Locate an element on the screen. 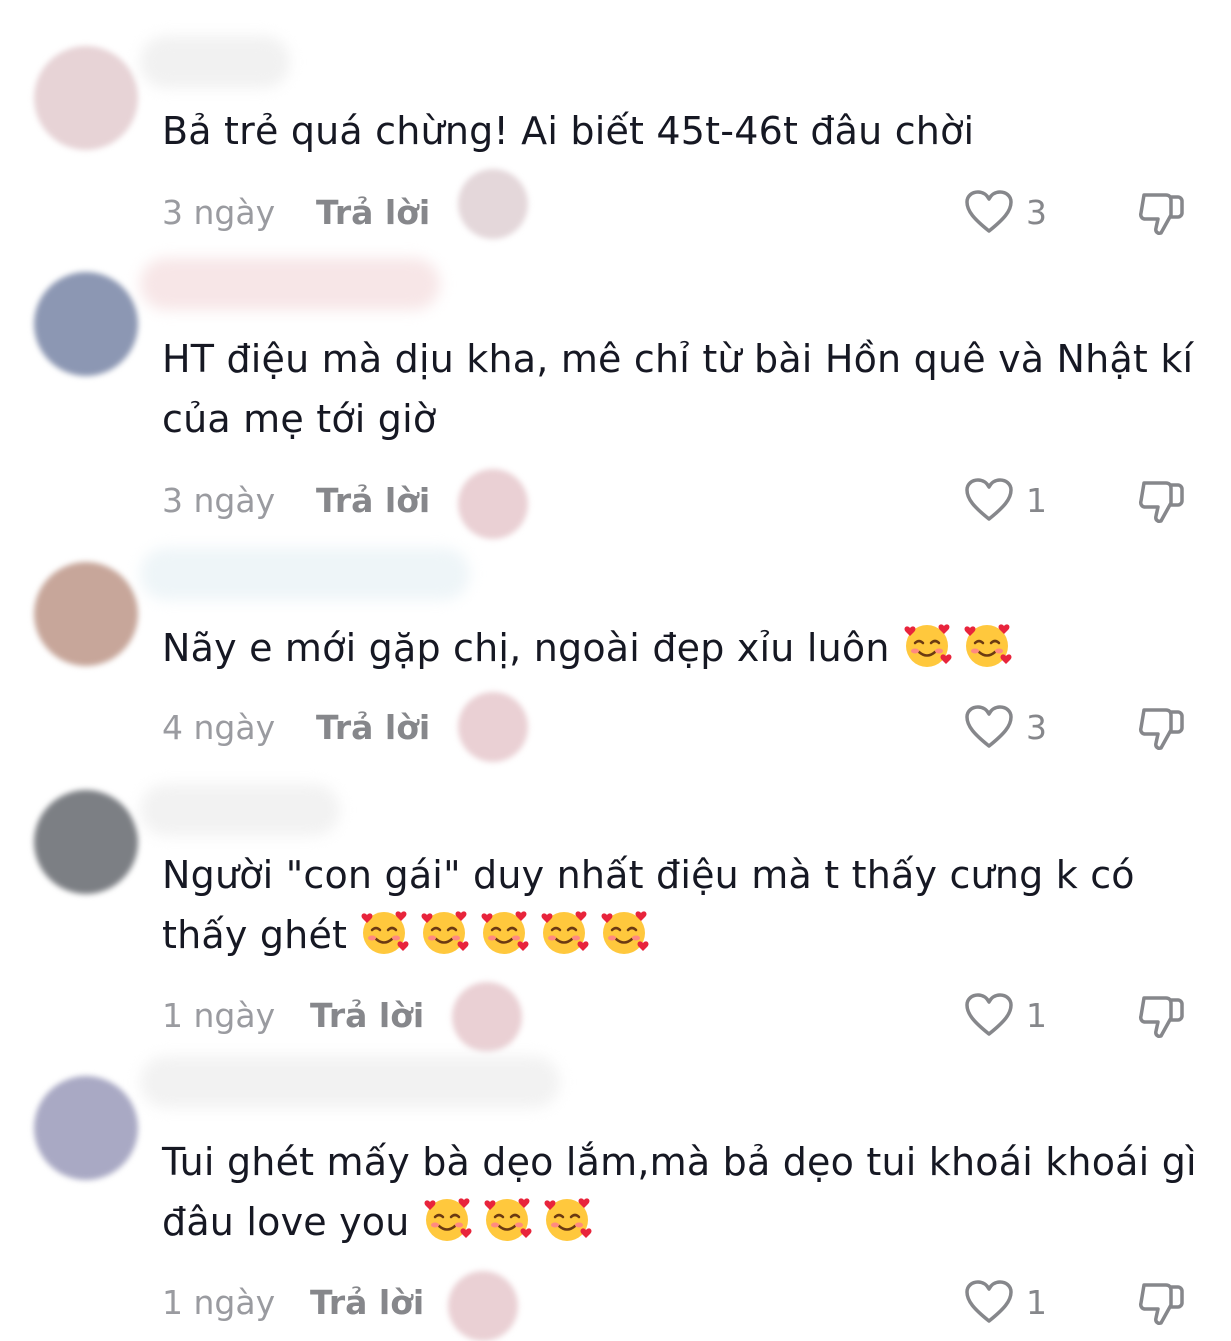  comment-time: 4 ngày is located at coordinates (219, 727).